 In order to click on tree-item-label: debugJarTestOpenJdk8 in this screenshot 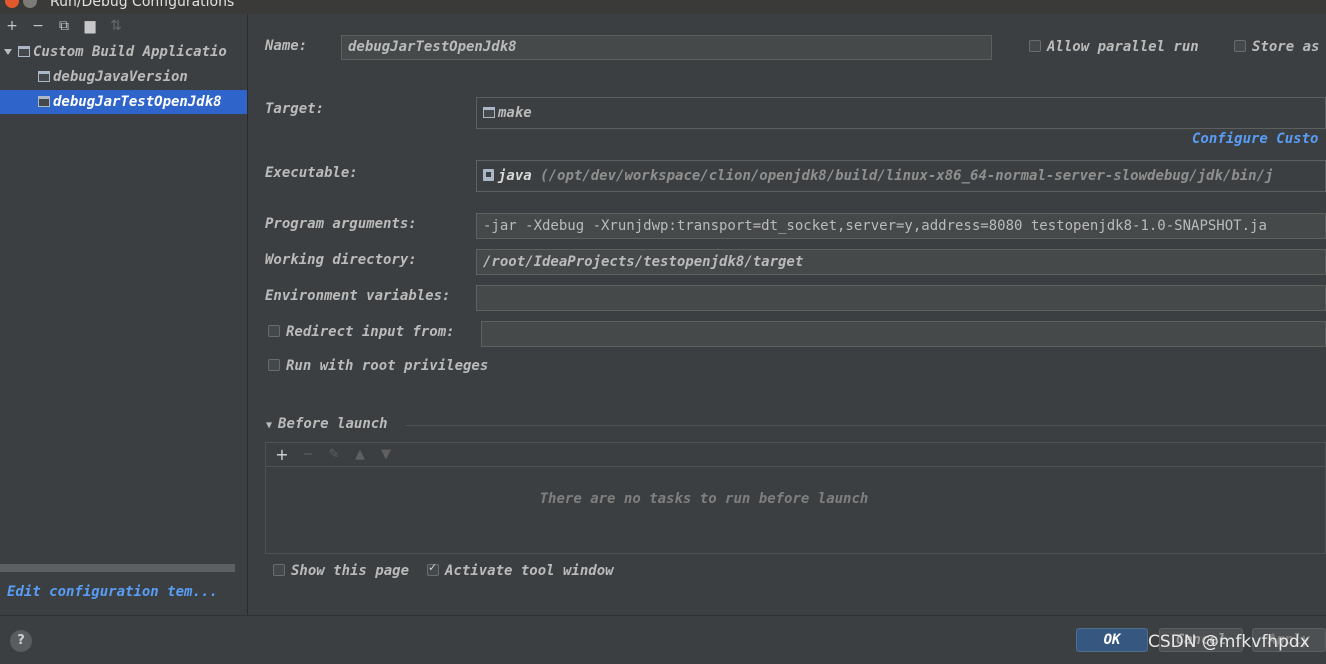, I will do `click(137, 102)`.